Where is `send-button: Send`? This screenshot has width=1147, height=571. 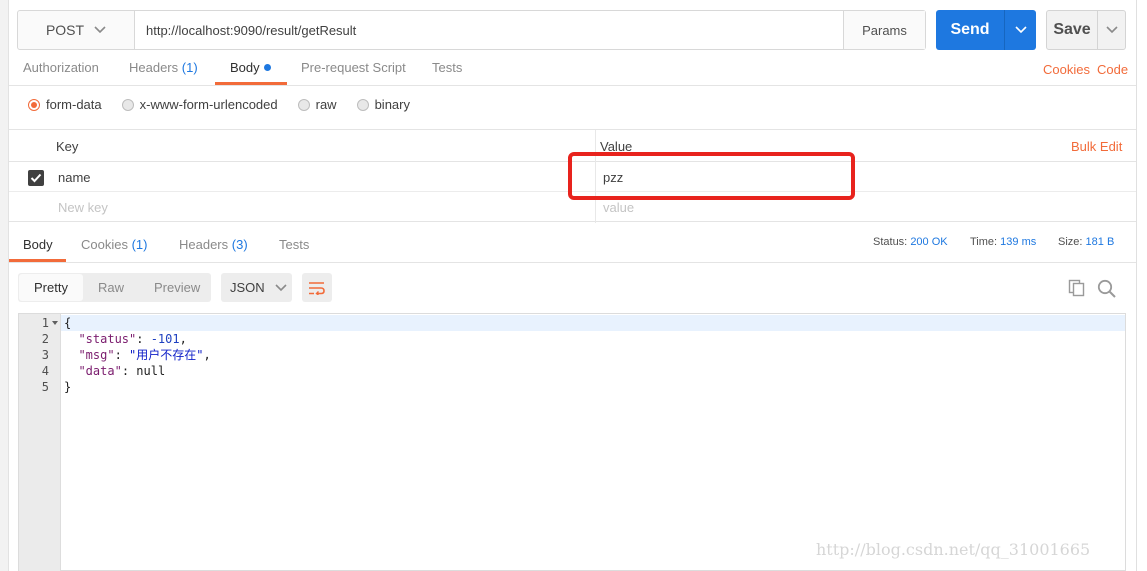
send-button: Send is located at coordinates (986, 30).